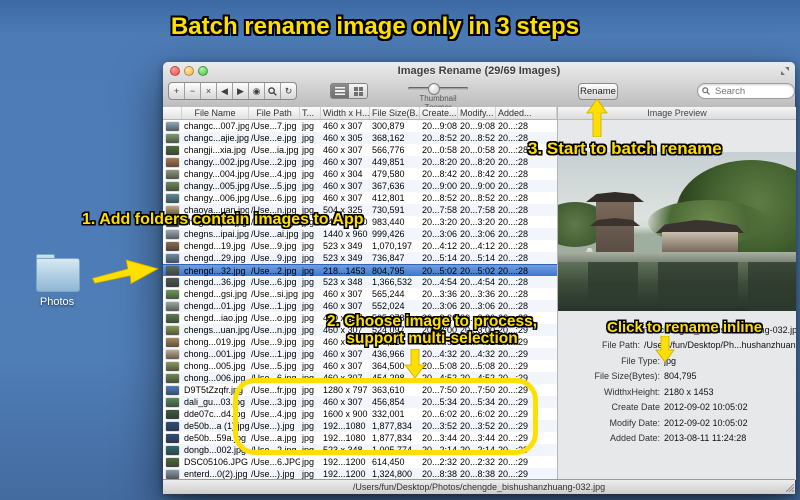 The width and height of the screenshot is (800, 500). What do you see at coordinates (209, 91) in the screenshot?
I see `delete-icon: ×` at bounding box center [209, 91].